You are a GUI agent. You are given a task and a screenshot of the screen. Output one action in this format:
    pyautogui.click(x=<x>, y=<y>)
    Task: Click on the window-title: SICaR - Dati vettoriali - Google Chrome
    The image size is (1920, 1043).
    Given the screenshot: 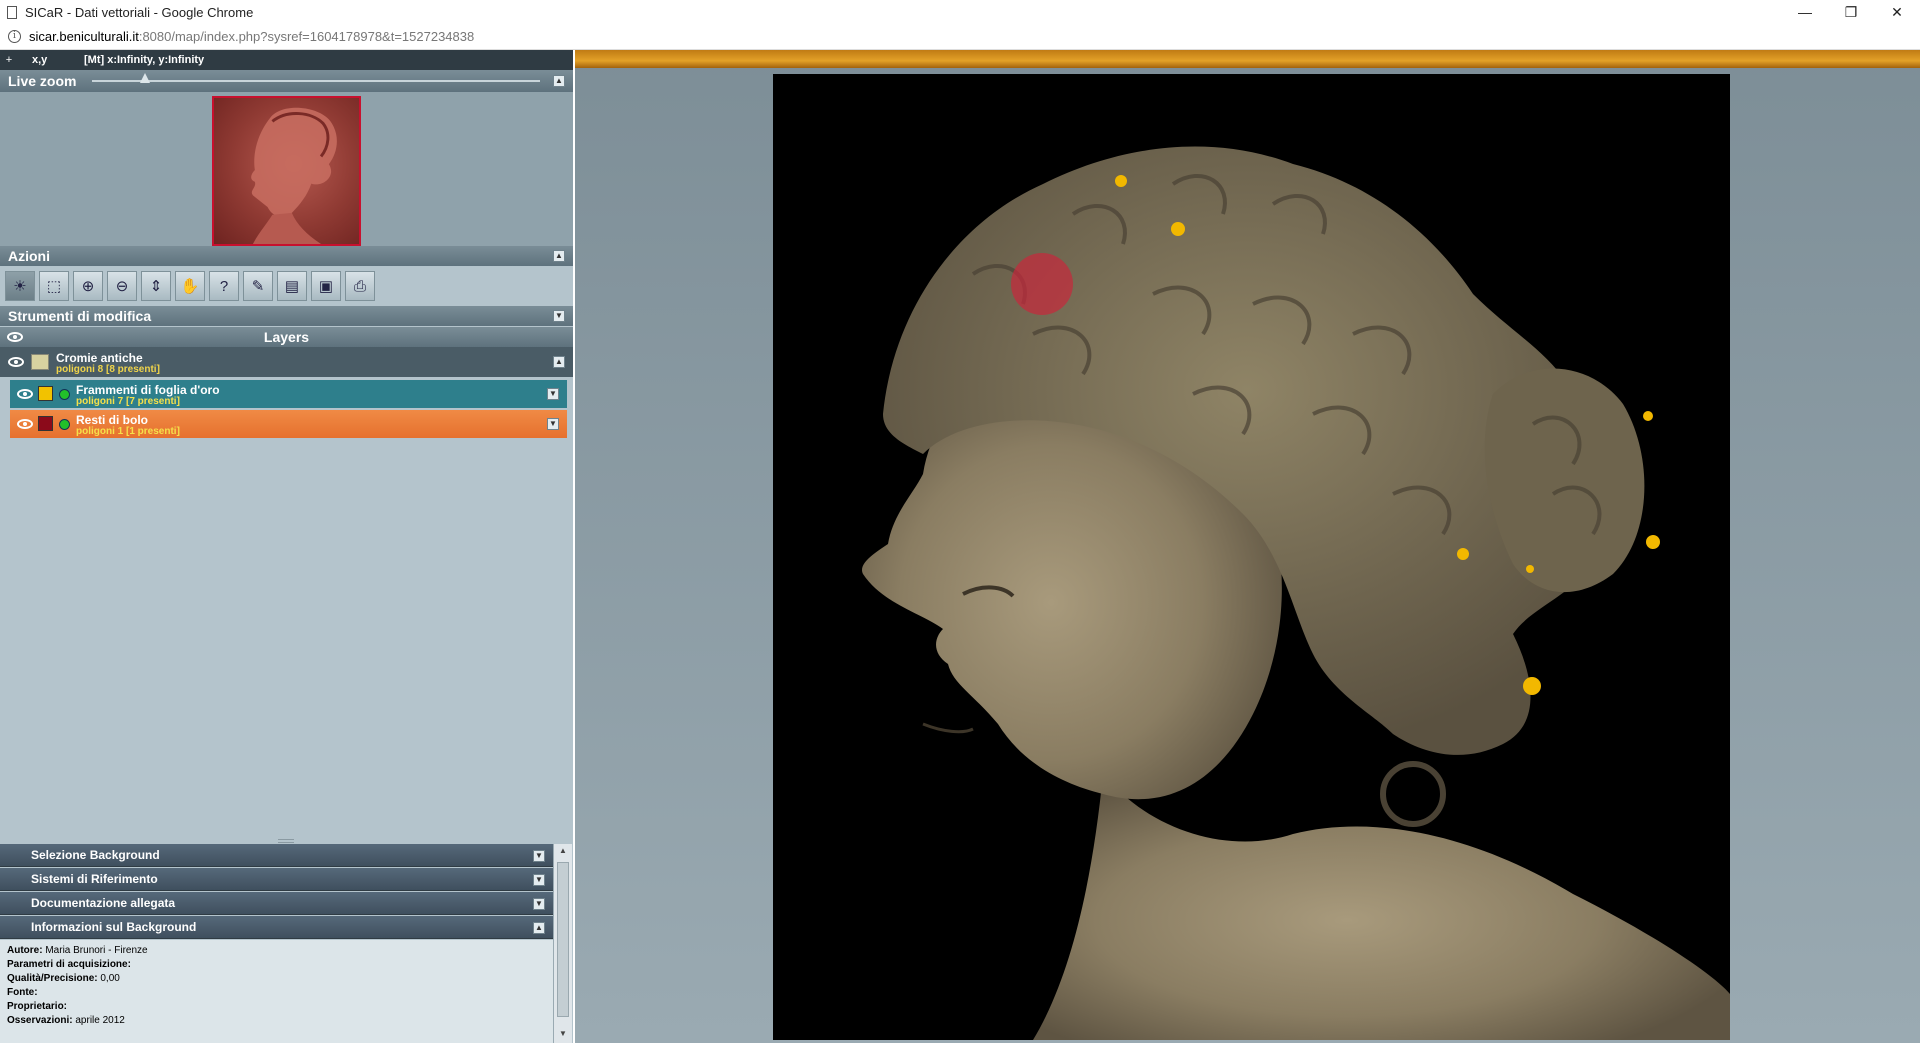 What is the action you would take?
    pyautogui.click(x=139, y=12)
    